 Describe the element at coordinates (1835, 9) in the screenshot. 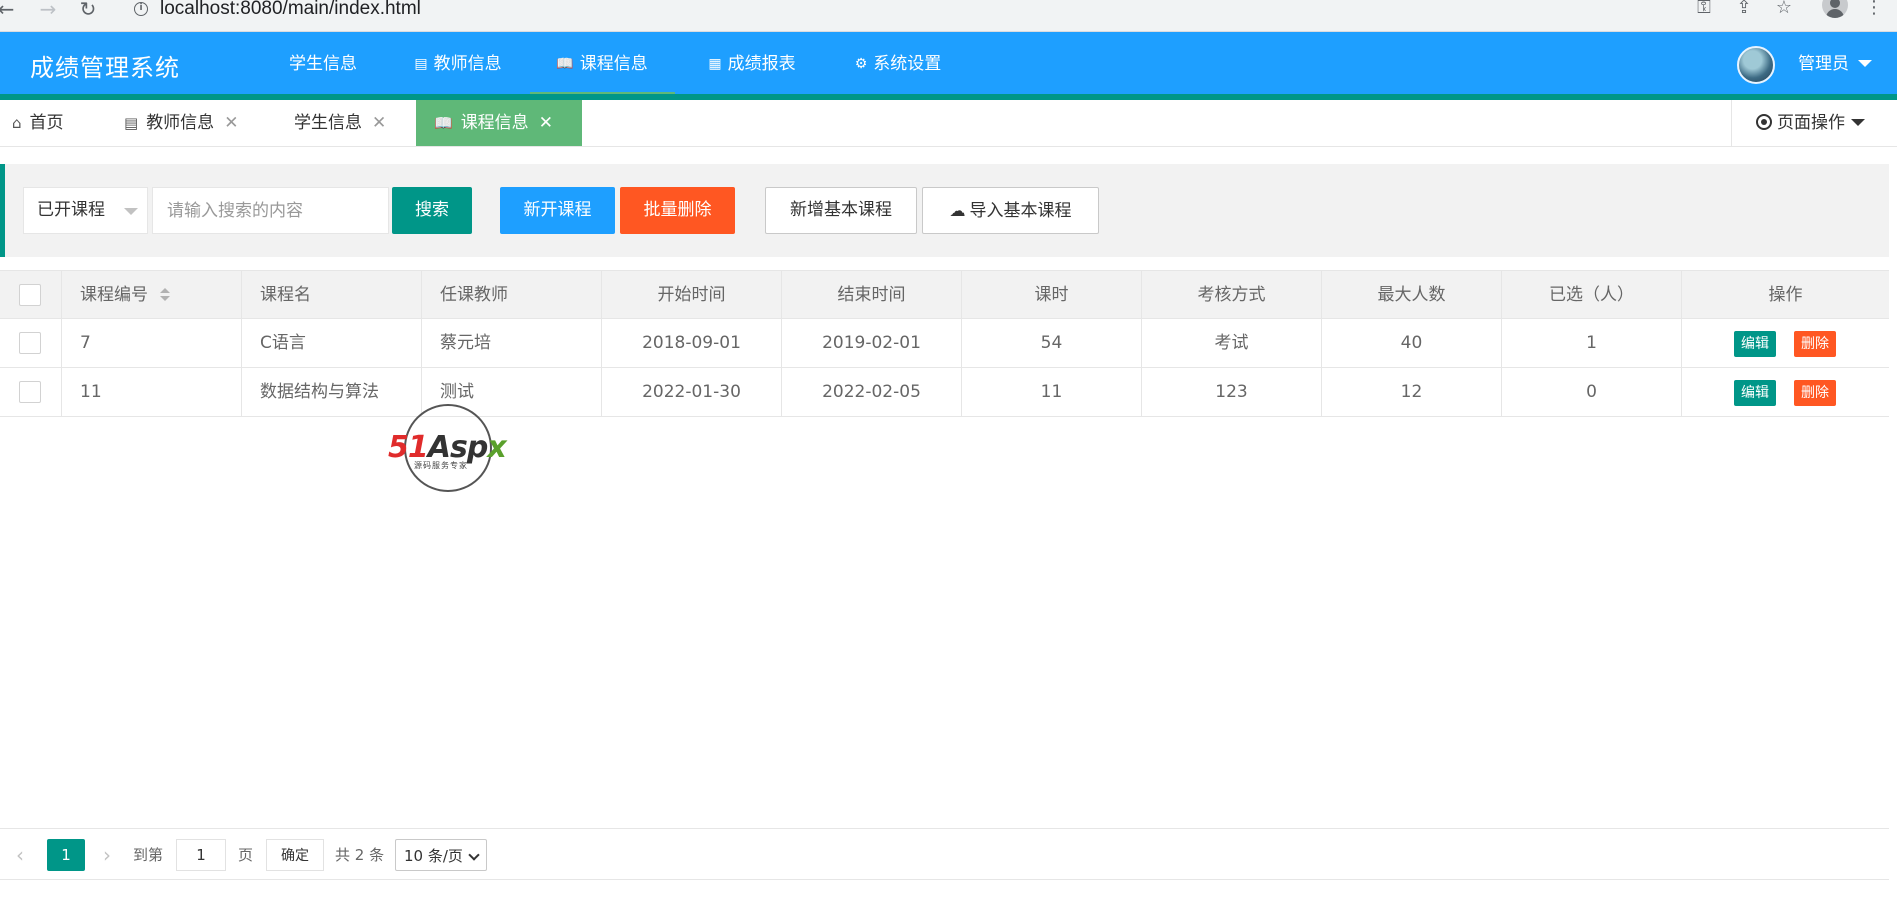

I see `profile-icon` at that location.